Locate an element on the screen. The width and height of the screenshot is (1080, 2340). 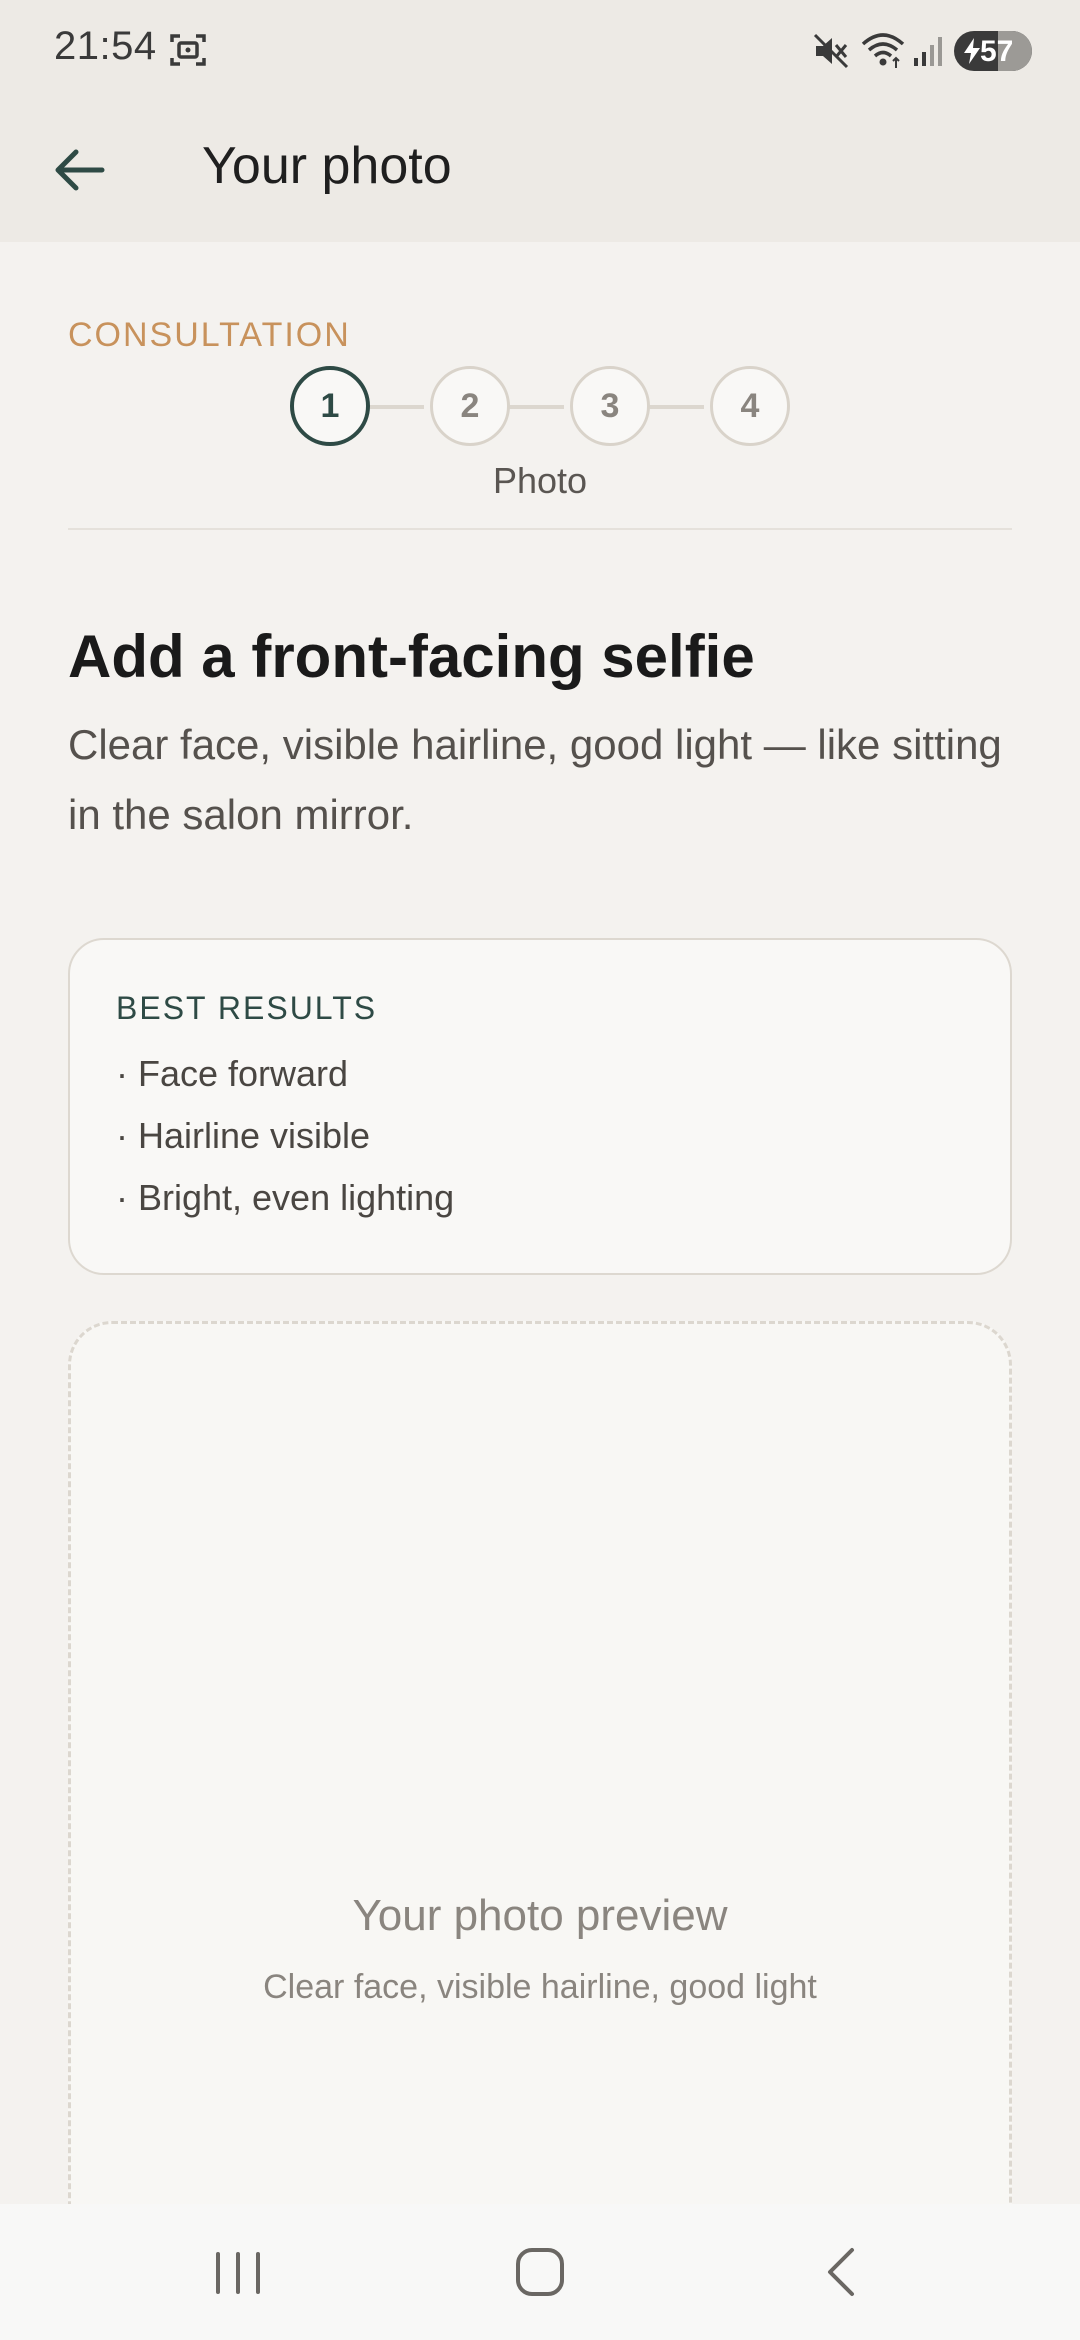
current-step-caption: Photo is located at coordinates (540, 480).